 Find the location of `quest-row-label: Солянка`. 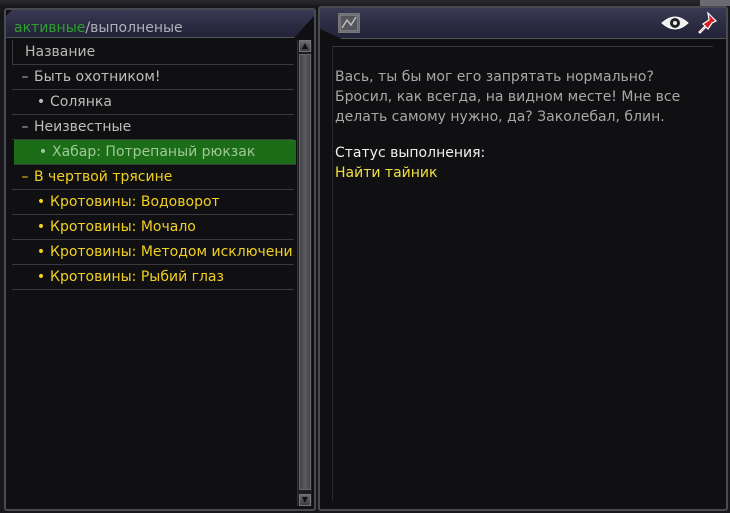

quest-row-label: Солянка is located at coordinates (81, 102).